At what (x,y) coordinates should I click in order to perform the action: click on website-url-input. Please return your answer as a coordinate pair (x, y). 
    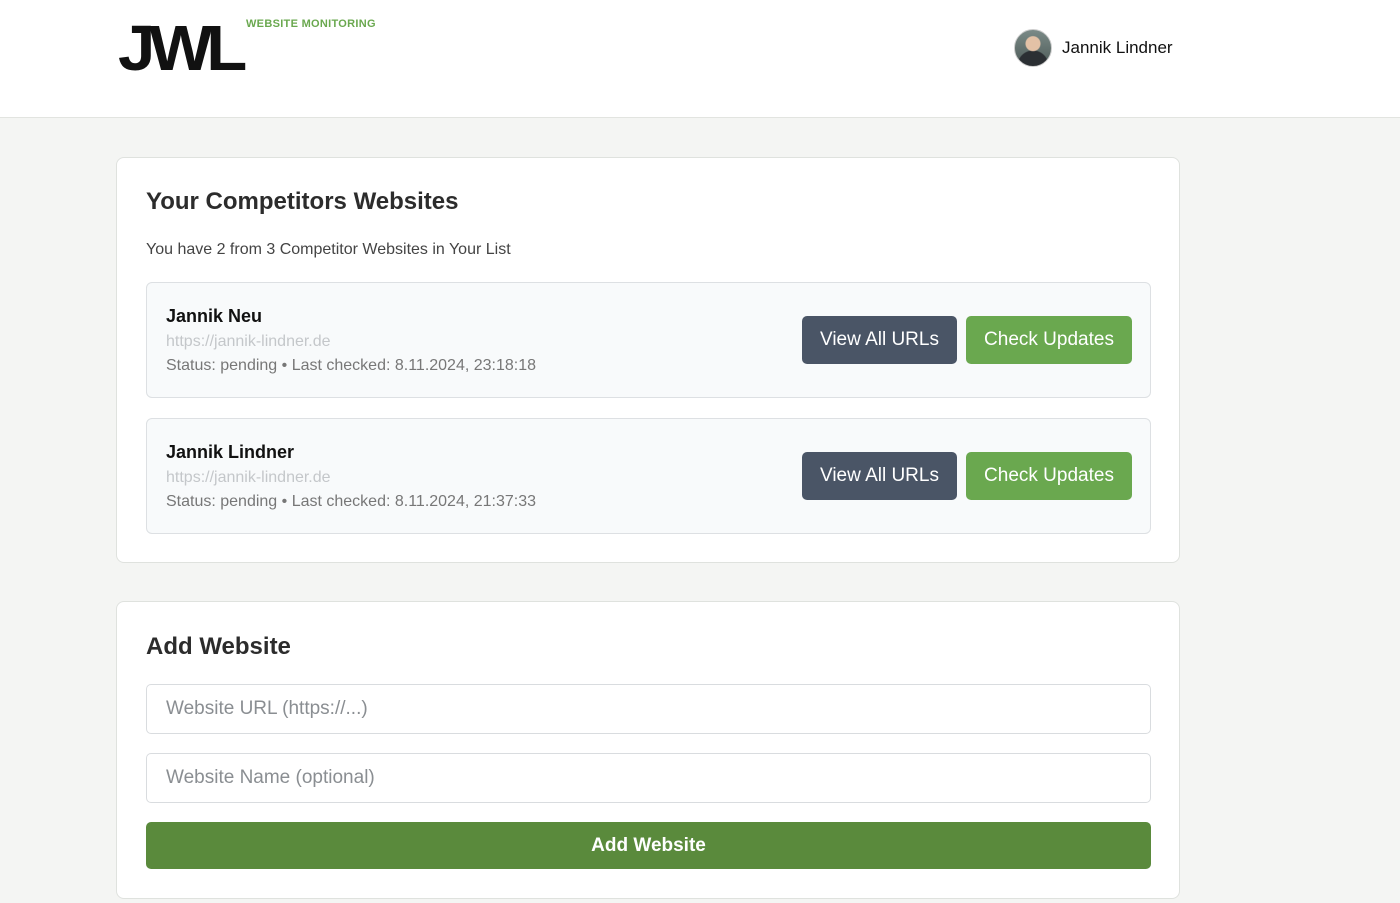
    Looking at the image, I should click on (648, 709).